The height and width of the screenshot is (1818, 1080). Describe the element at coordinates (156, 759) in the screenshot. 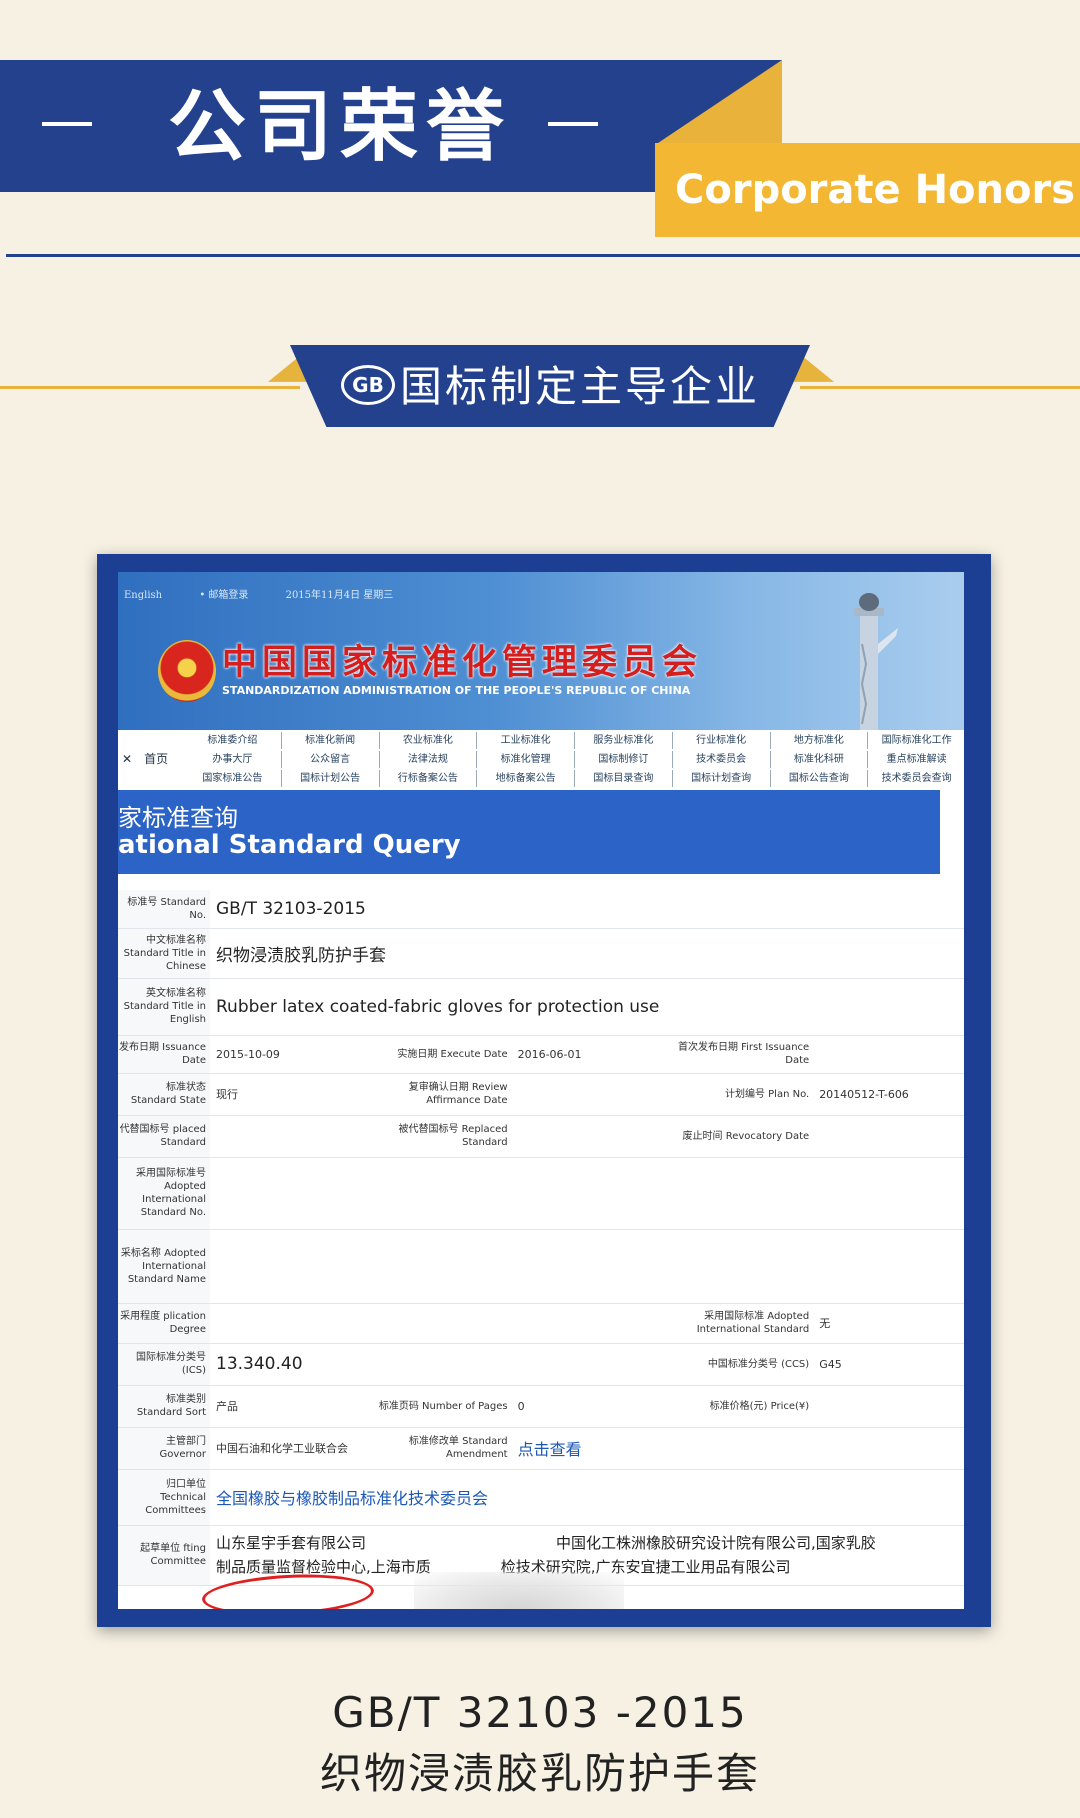

I see `nav-home-label: 首页` at that location.